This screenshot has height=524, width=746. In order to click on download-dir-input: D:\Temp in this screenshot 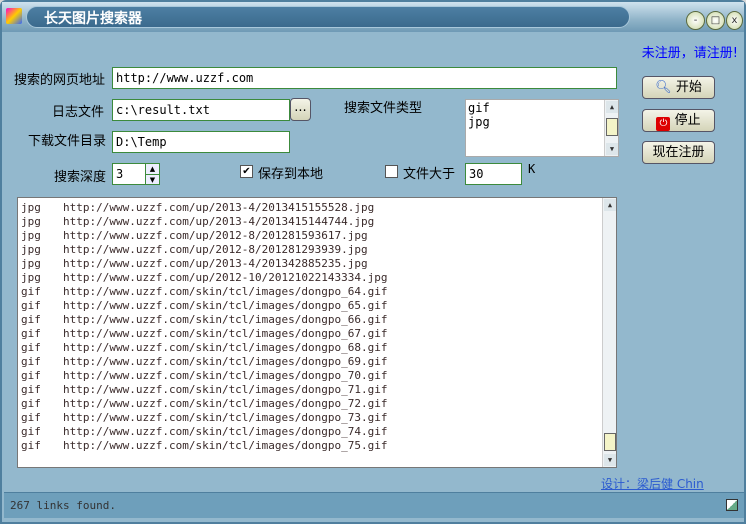, I will do `click(201, 142)`.